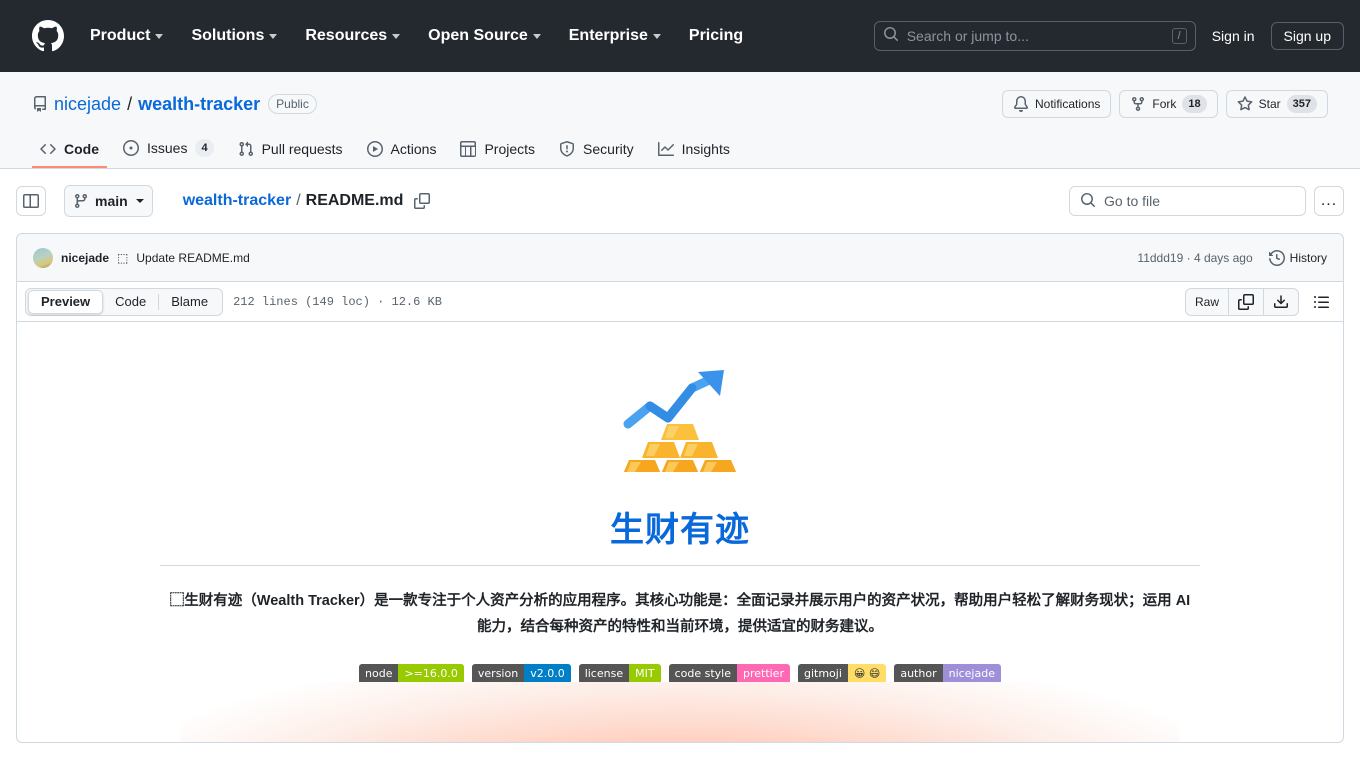 Image resolution: width=1360 pixels, height=764 pixels. What do you see at coordinates (547, 674) in the screenshot?
I see `badge-value: v2.0.0` at bounding box center [547, 674].